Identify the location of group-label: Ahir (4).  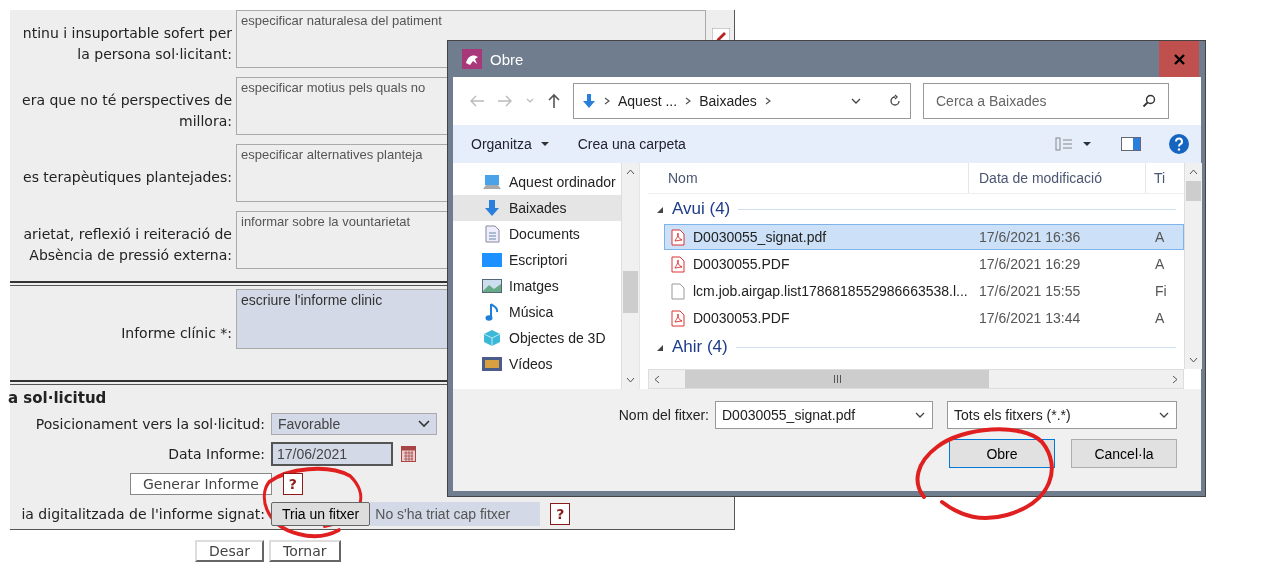
(700, 347).